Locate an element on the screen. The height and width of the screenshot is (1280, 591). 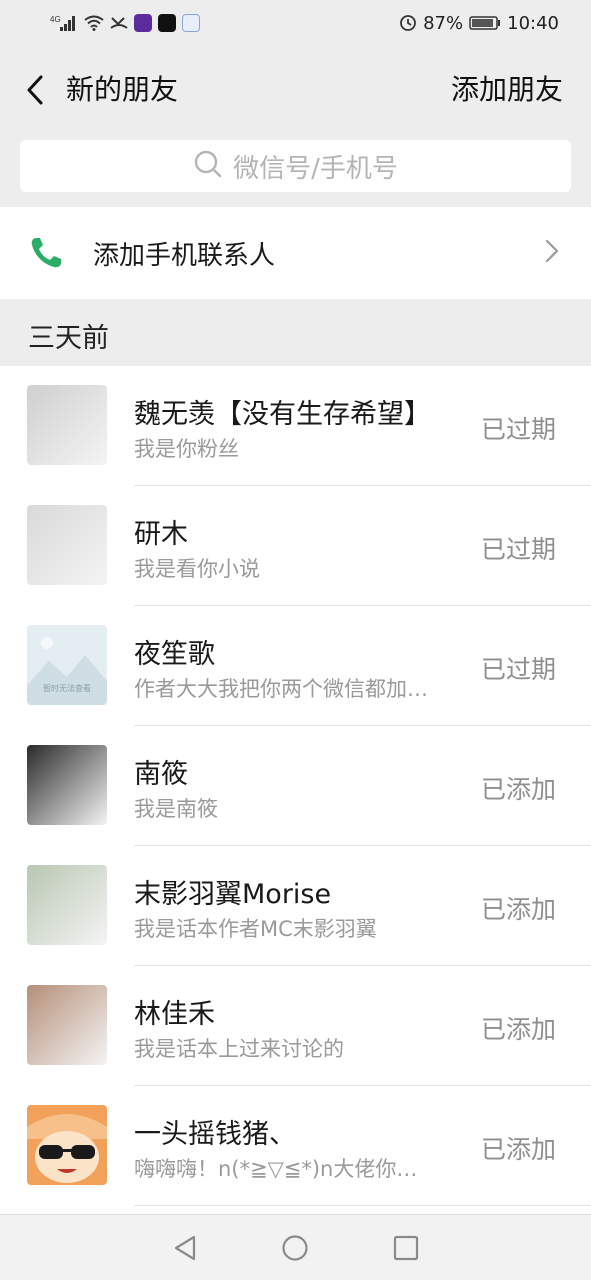
battery-percent: 87% is located at coordinates (443, 23).